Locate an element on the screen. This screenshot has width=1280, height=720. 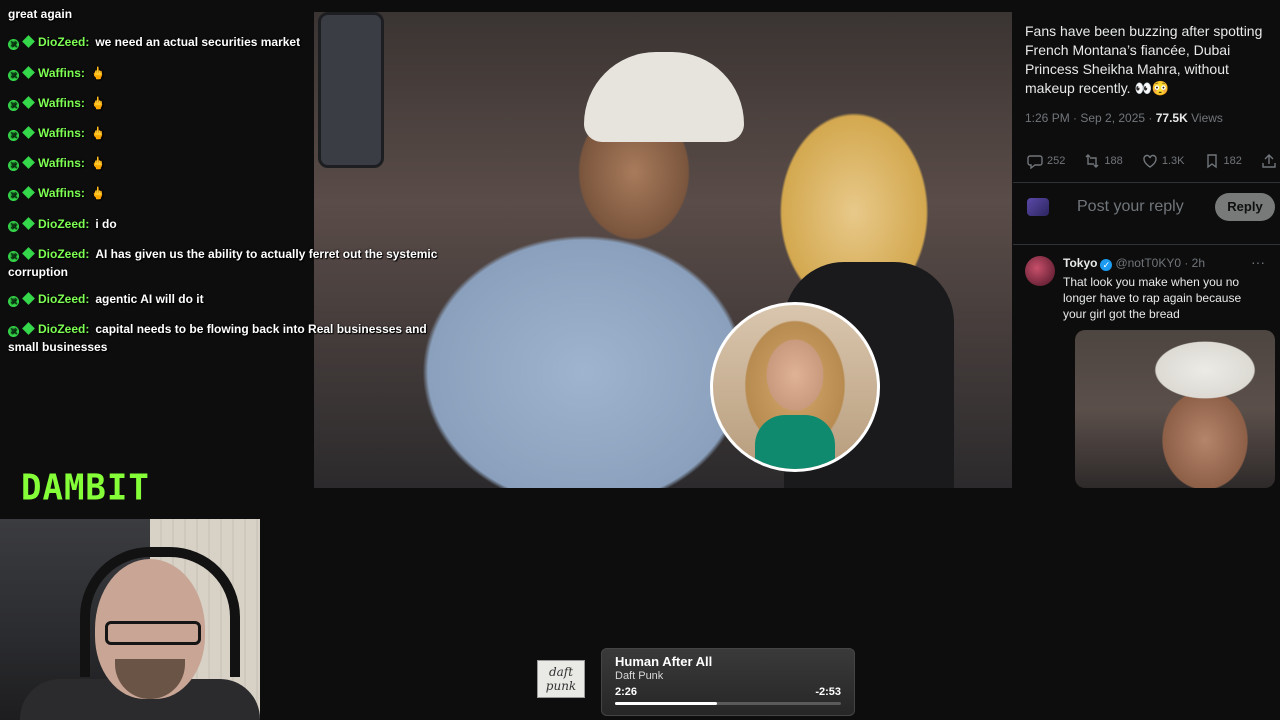
tweet-actions: 252 188 1.3K 182 is located at coordinates (1152, 161).